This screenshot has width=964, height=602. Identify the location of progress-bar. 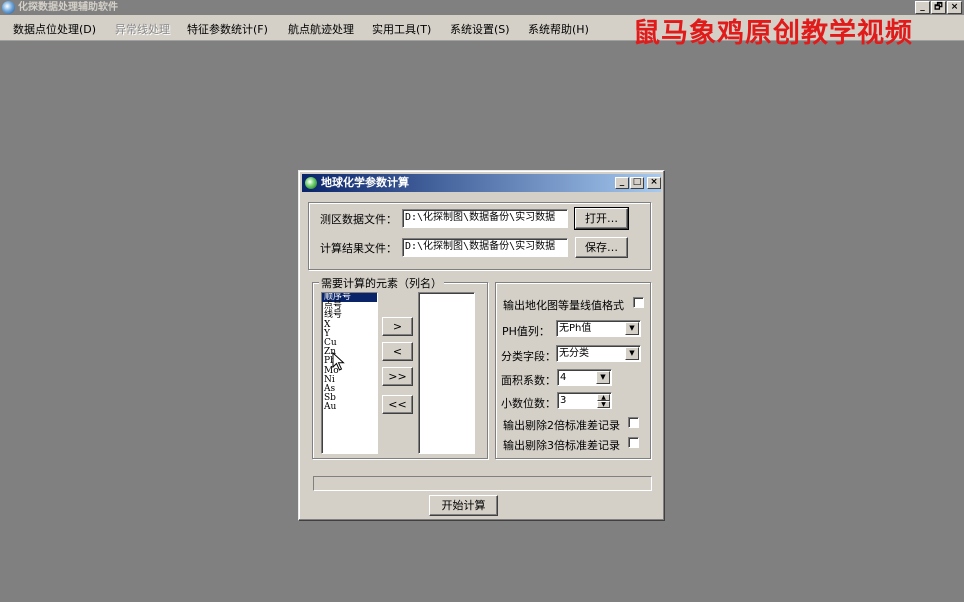
(482, 483).